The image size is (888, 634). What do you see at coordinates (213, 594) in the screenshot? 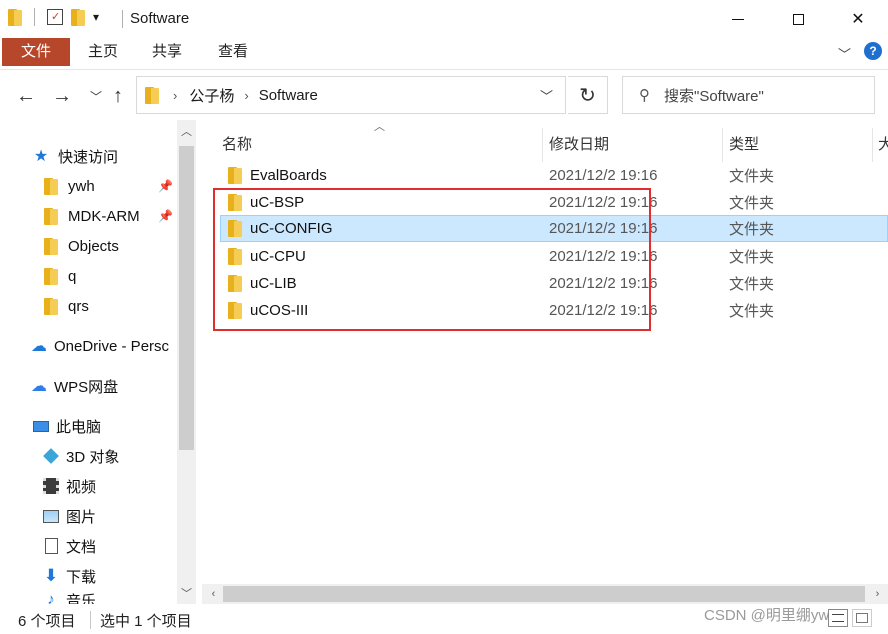
I see `scroll-left-icon: ‹` at bounding box center [213, 594].